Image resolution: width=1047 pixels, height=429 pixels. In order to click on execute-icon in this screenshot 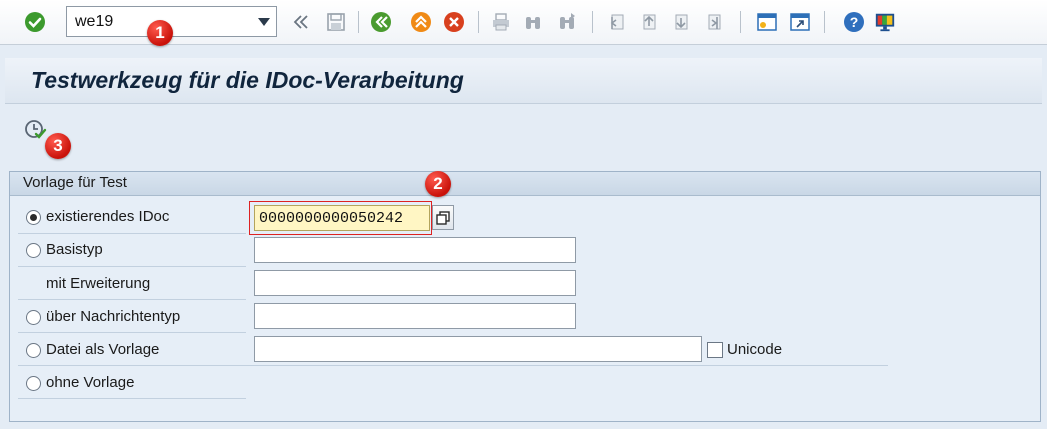, I will do `click(35, 130)`.